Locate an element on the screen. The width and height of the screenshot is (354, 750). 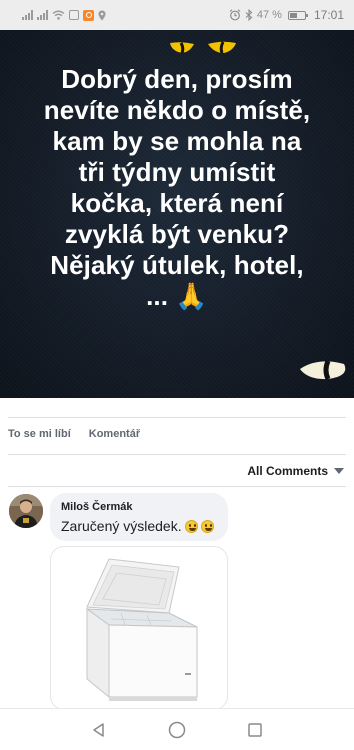
comment-button: Komentář is located at coordinates (114, 434).